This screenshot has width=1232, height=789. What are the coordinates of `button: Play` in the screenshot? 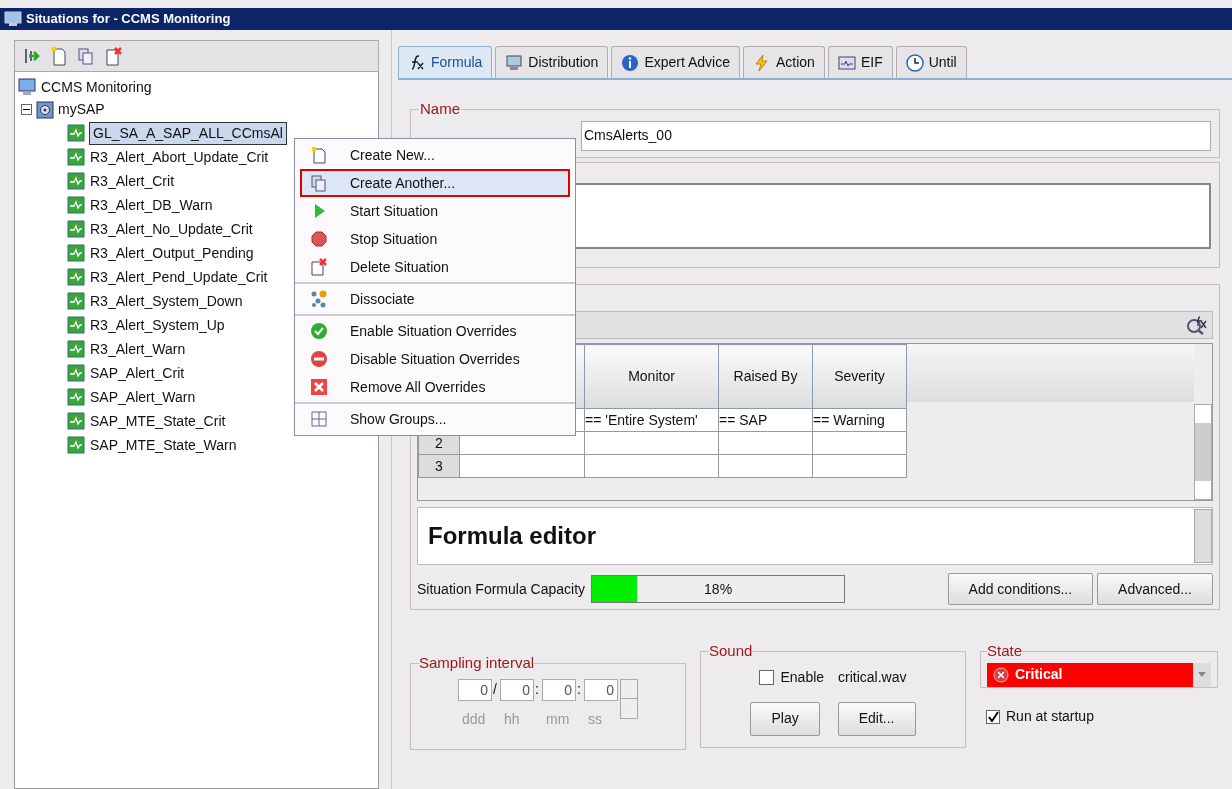 It's located at (785, 718).